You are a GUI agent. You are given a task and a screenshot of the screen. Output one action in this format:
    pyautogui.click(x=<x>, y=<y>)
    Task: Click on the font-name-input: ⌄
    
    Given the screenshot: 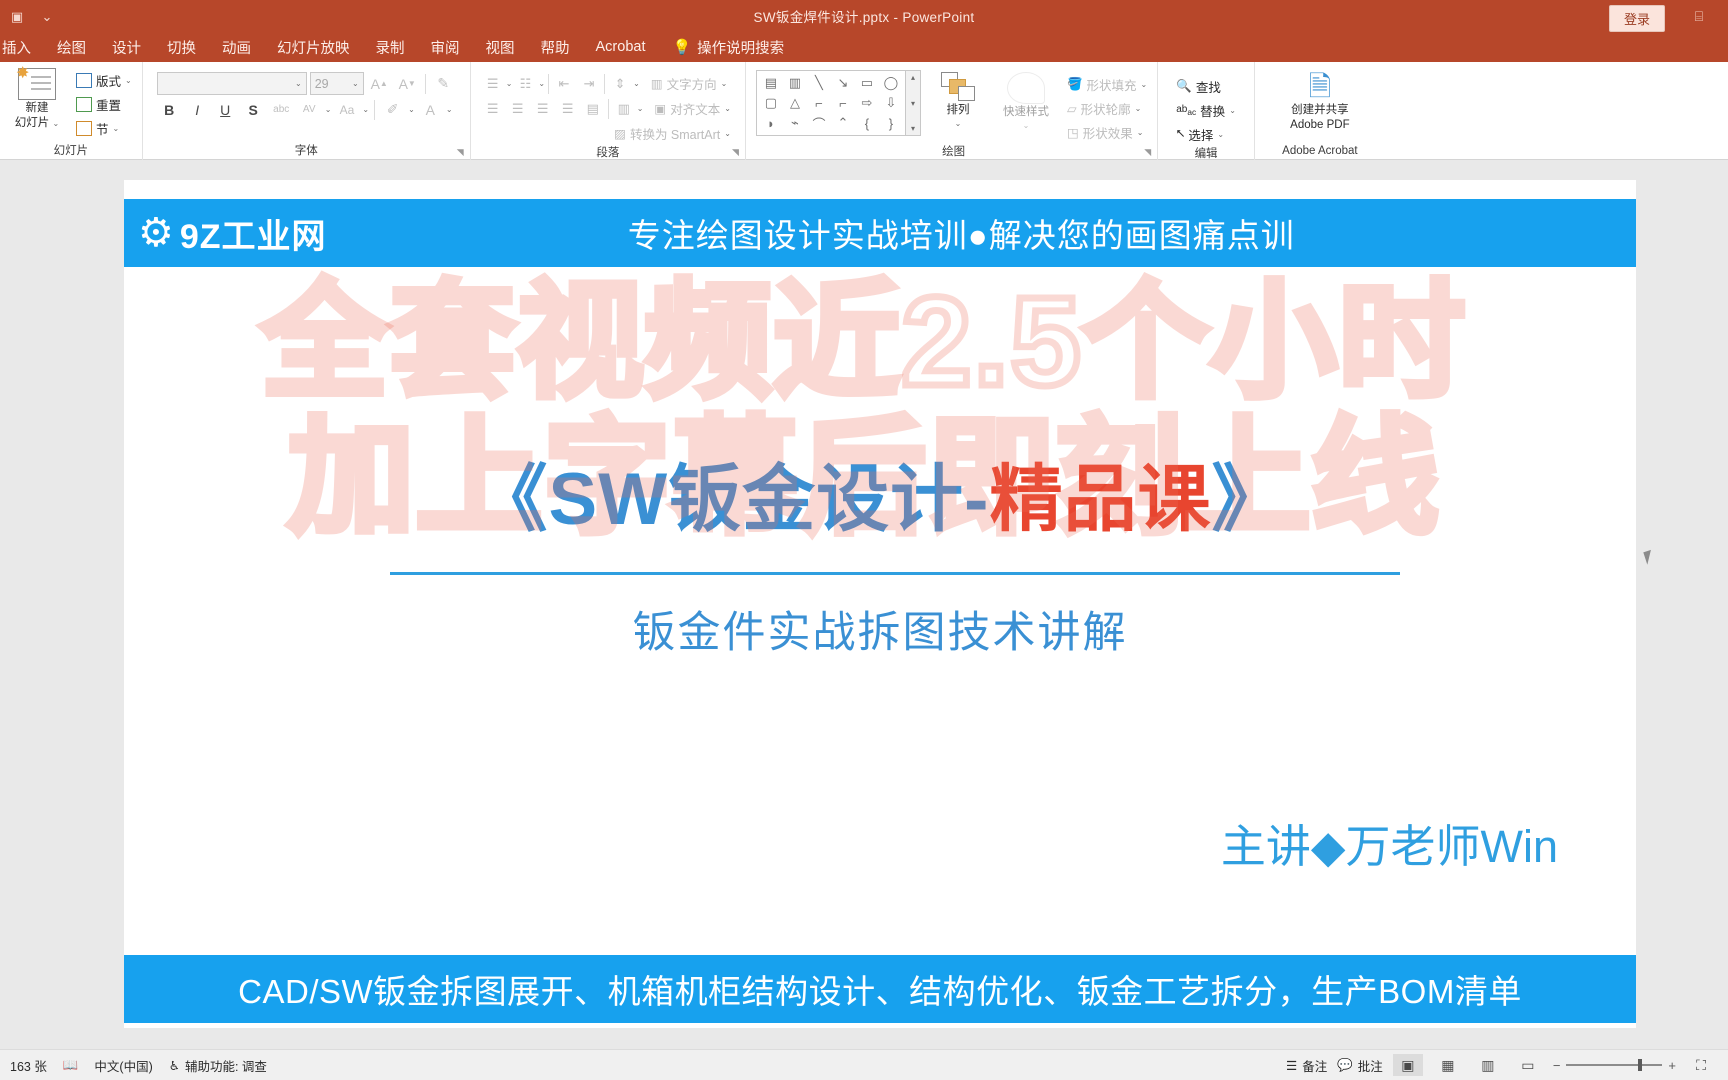 What is the action you would take?
    pyautogui.click(x=231, y=83)
    